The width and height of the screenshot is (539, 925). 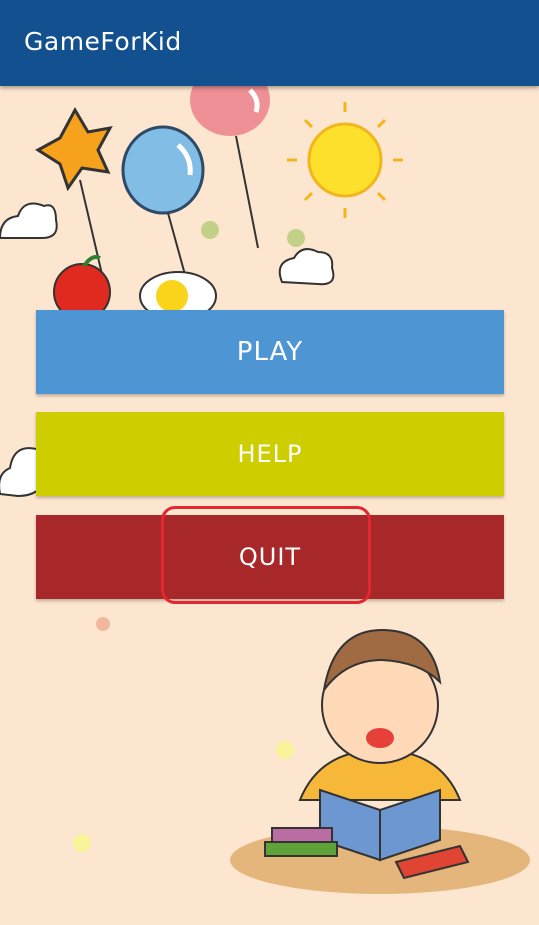 What do you see at coordinates (270, 454) in the screenshot?
I see `help-button: HELP` at bounding box center [270, 454].